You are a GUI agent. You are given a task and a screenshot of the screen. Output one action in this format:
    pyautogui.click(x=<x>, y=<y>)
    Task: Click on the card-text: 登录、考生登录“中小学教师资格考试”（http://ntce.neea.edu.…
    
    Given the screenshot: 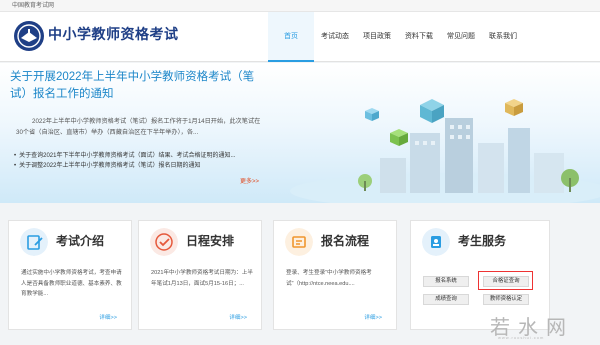 What is the action you would take?
    pyautogui.click(x=329, y=278)
    